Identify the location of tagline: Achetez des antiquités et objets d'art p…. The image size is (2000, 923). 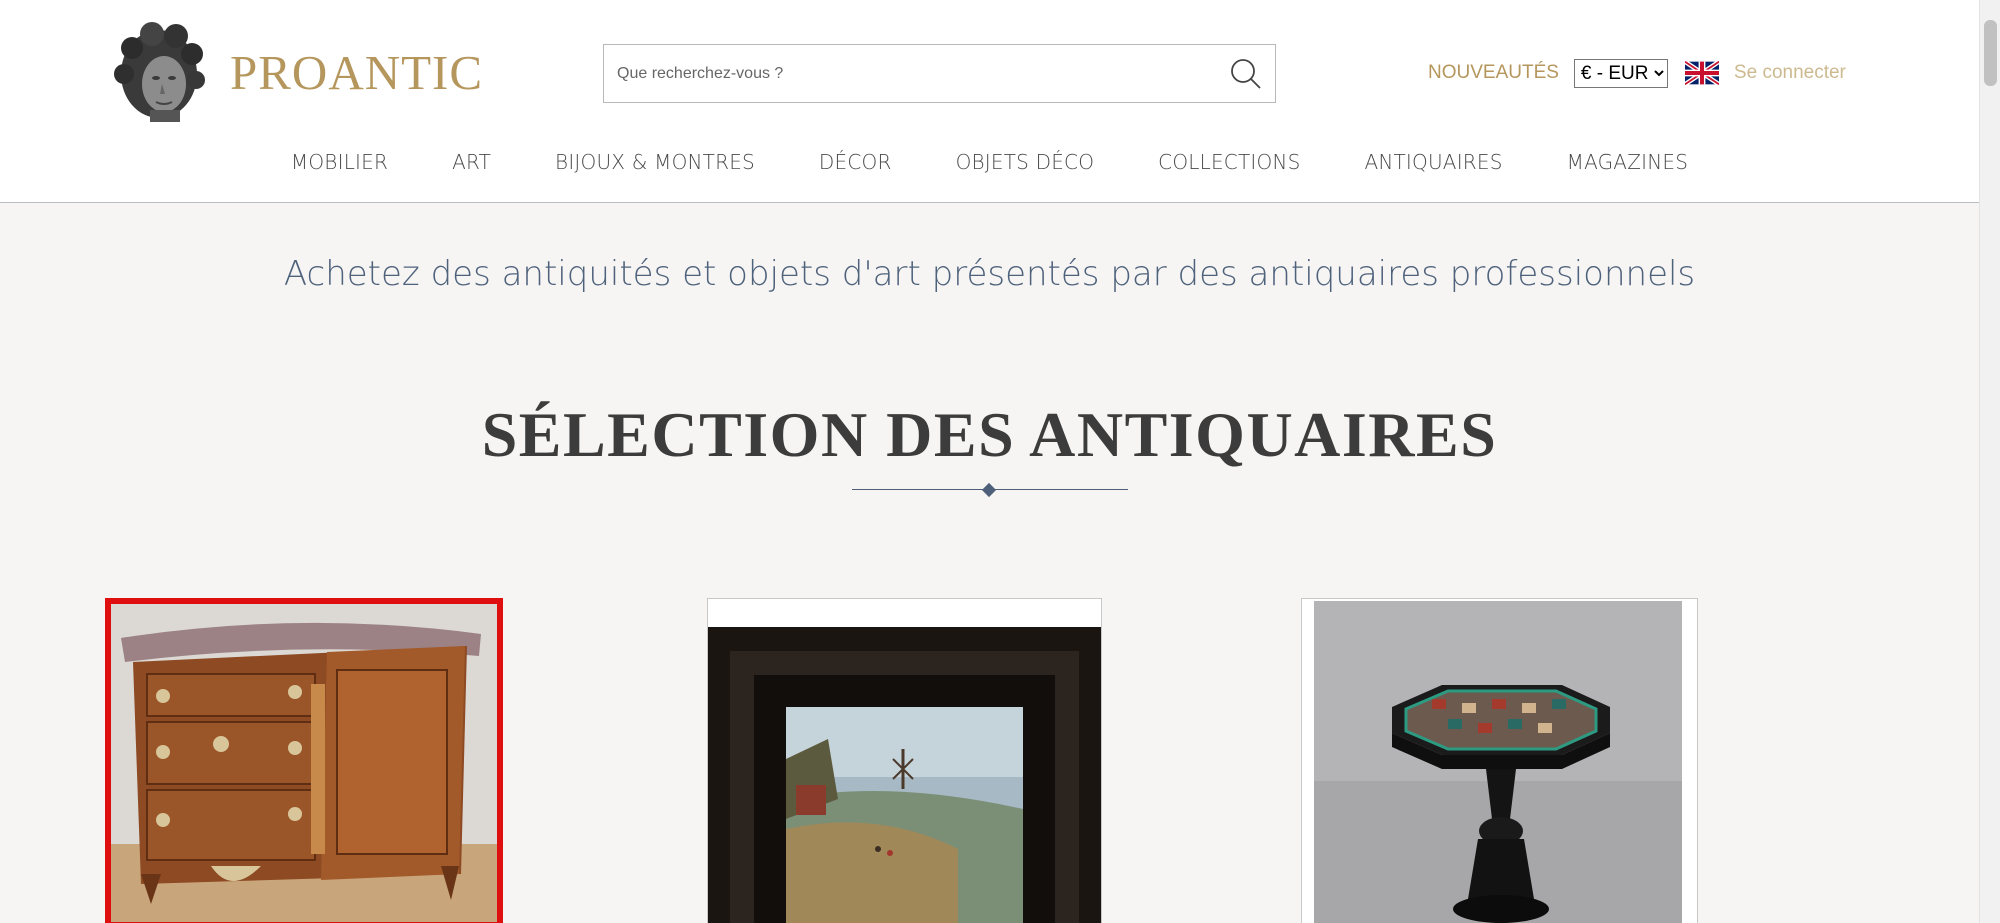
(989, 274).